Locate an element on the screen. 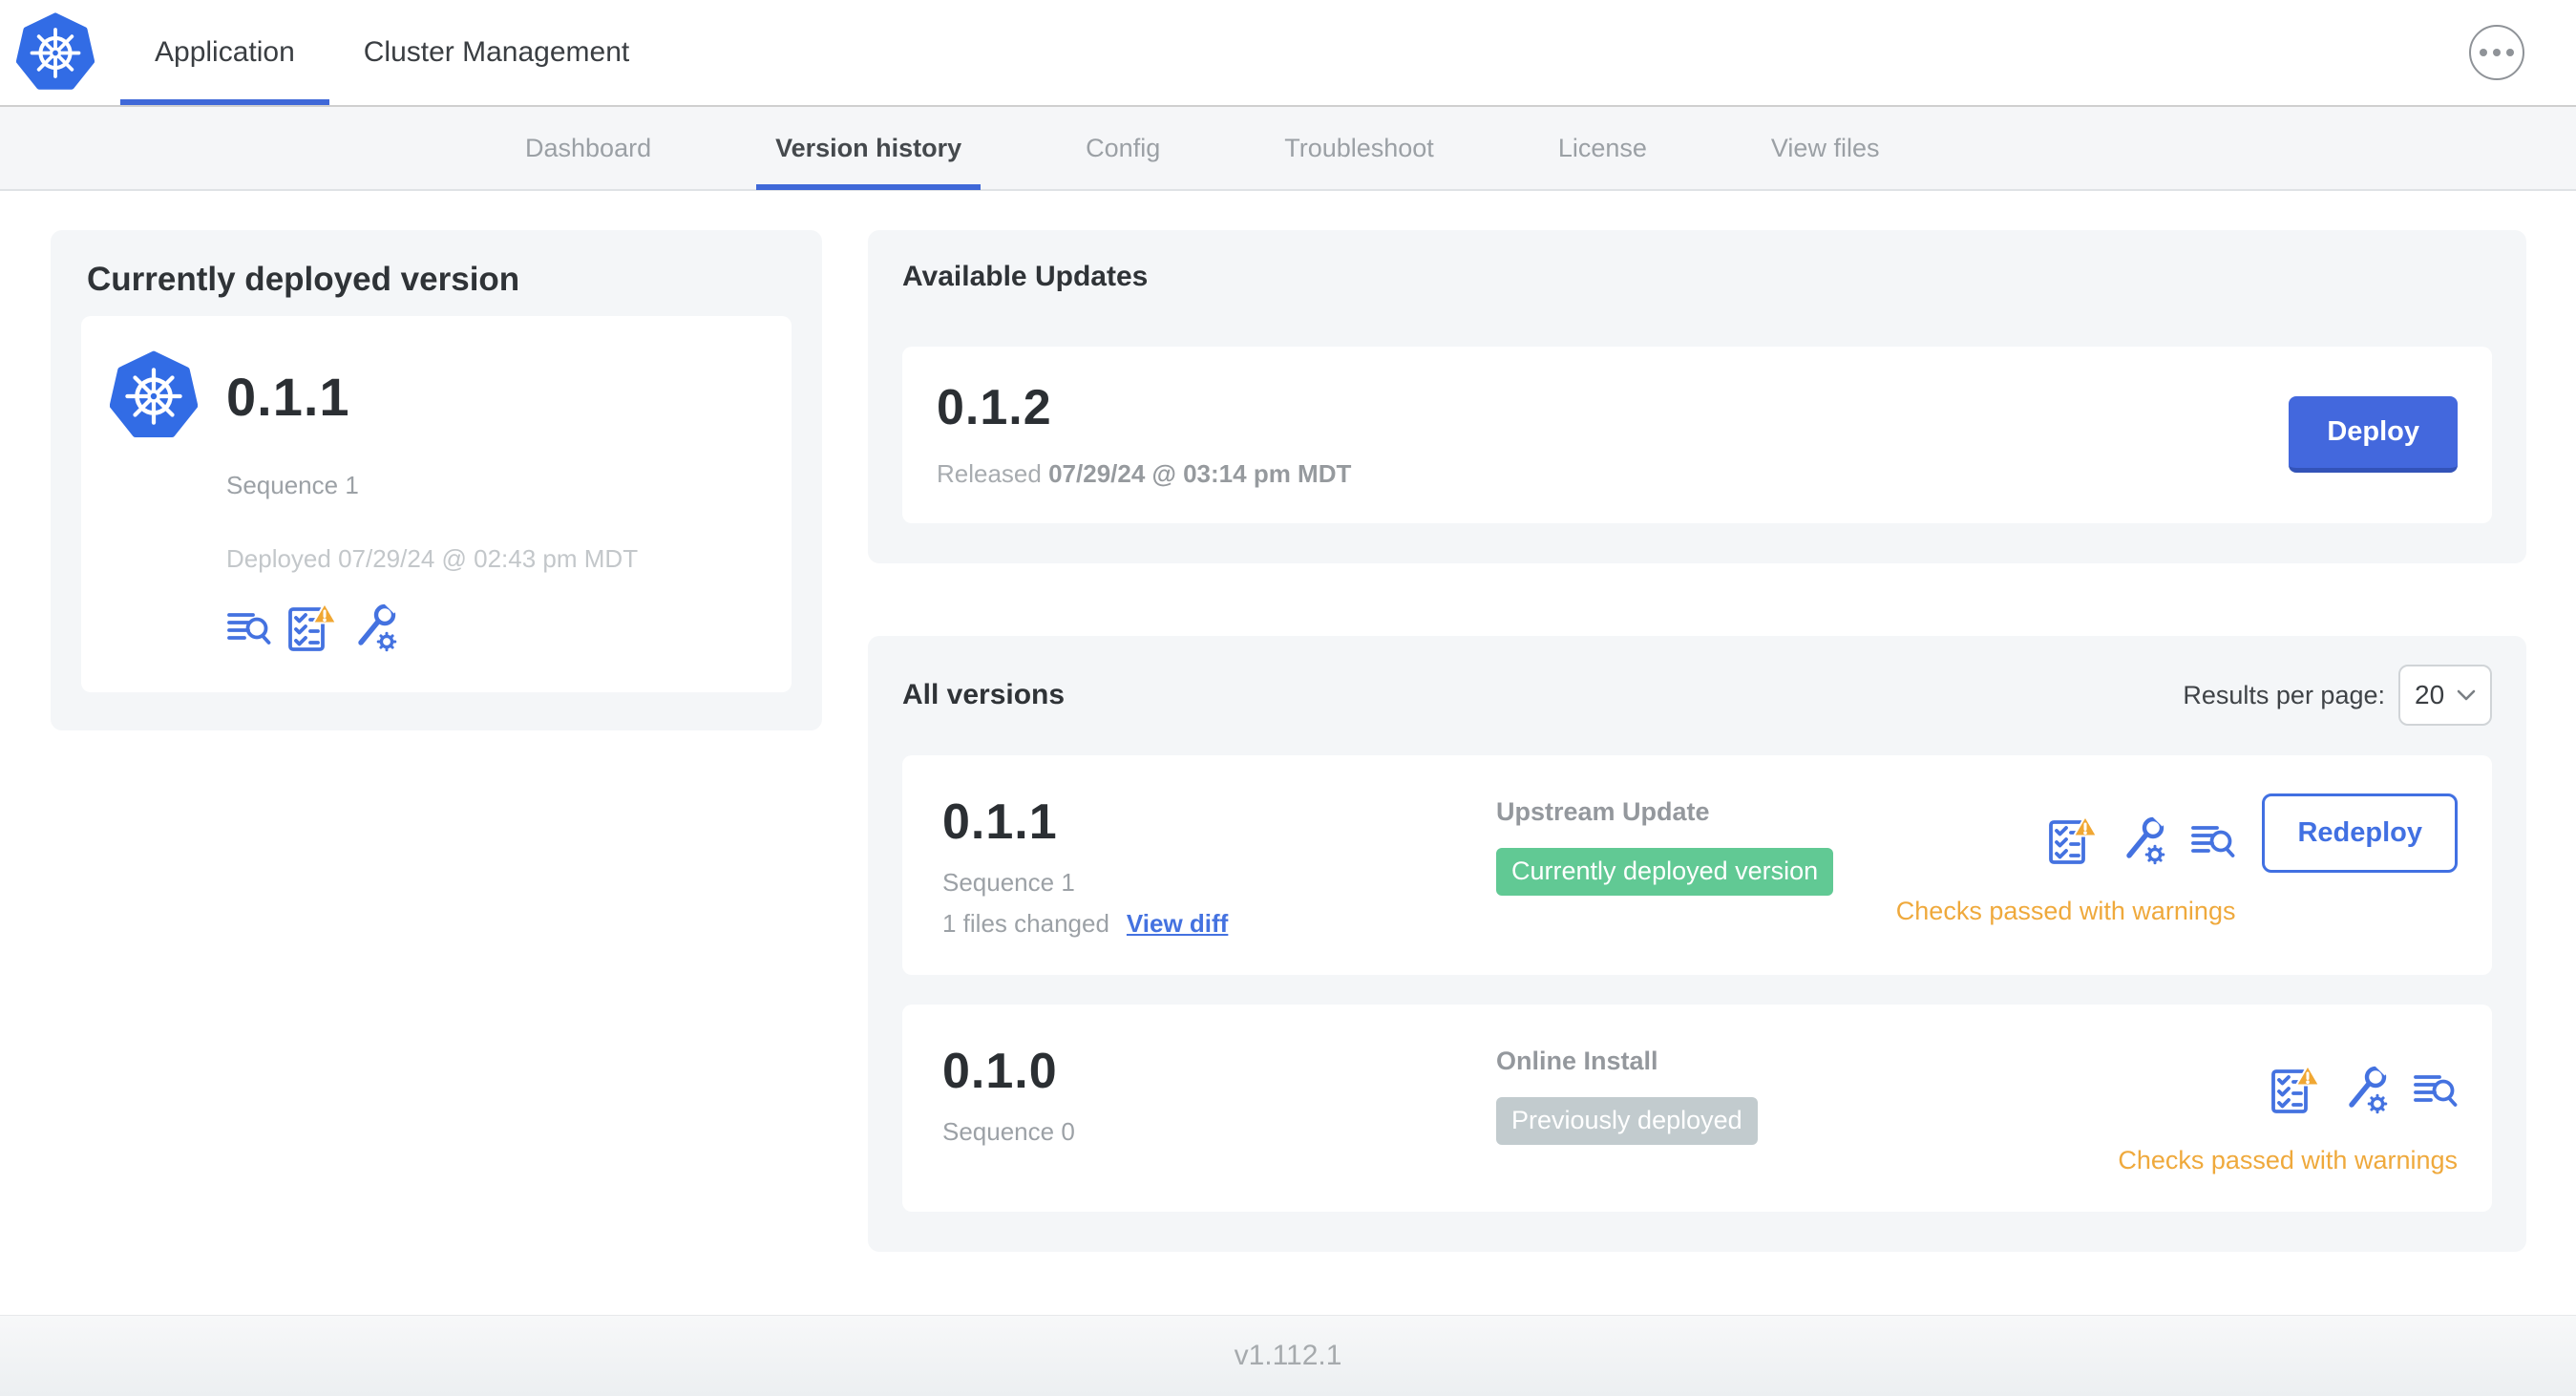 The height and width of the screenshot is (1396, 2576). subnav-item-troubleshoot: Troubleshoot is located at coordinates (1359, 148).